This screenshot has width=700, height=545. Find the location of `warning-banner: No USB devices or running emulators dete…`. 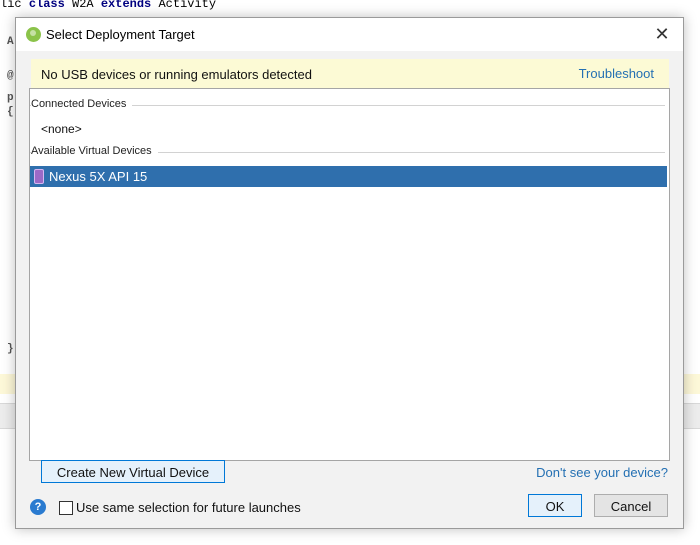

warning-banner: No USB devices or running emulators dete… is located at coordinates (350, 74).